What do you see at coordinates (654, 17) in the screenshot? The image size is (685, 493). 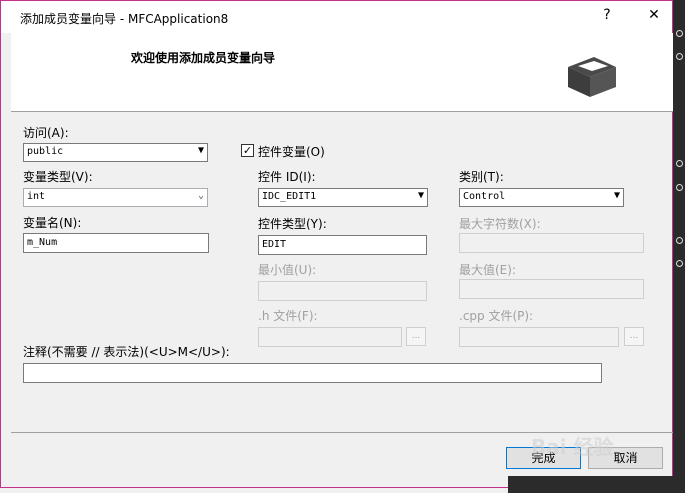 I see `close-button: ✕` at bounding box center [654, 17].